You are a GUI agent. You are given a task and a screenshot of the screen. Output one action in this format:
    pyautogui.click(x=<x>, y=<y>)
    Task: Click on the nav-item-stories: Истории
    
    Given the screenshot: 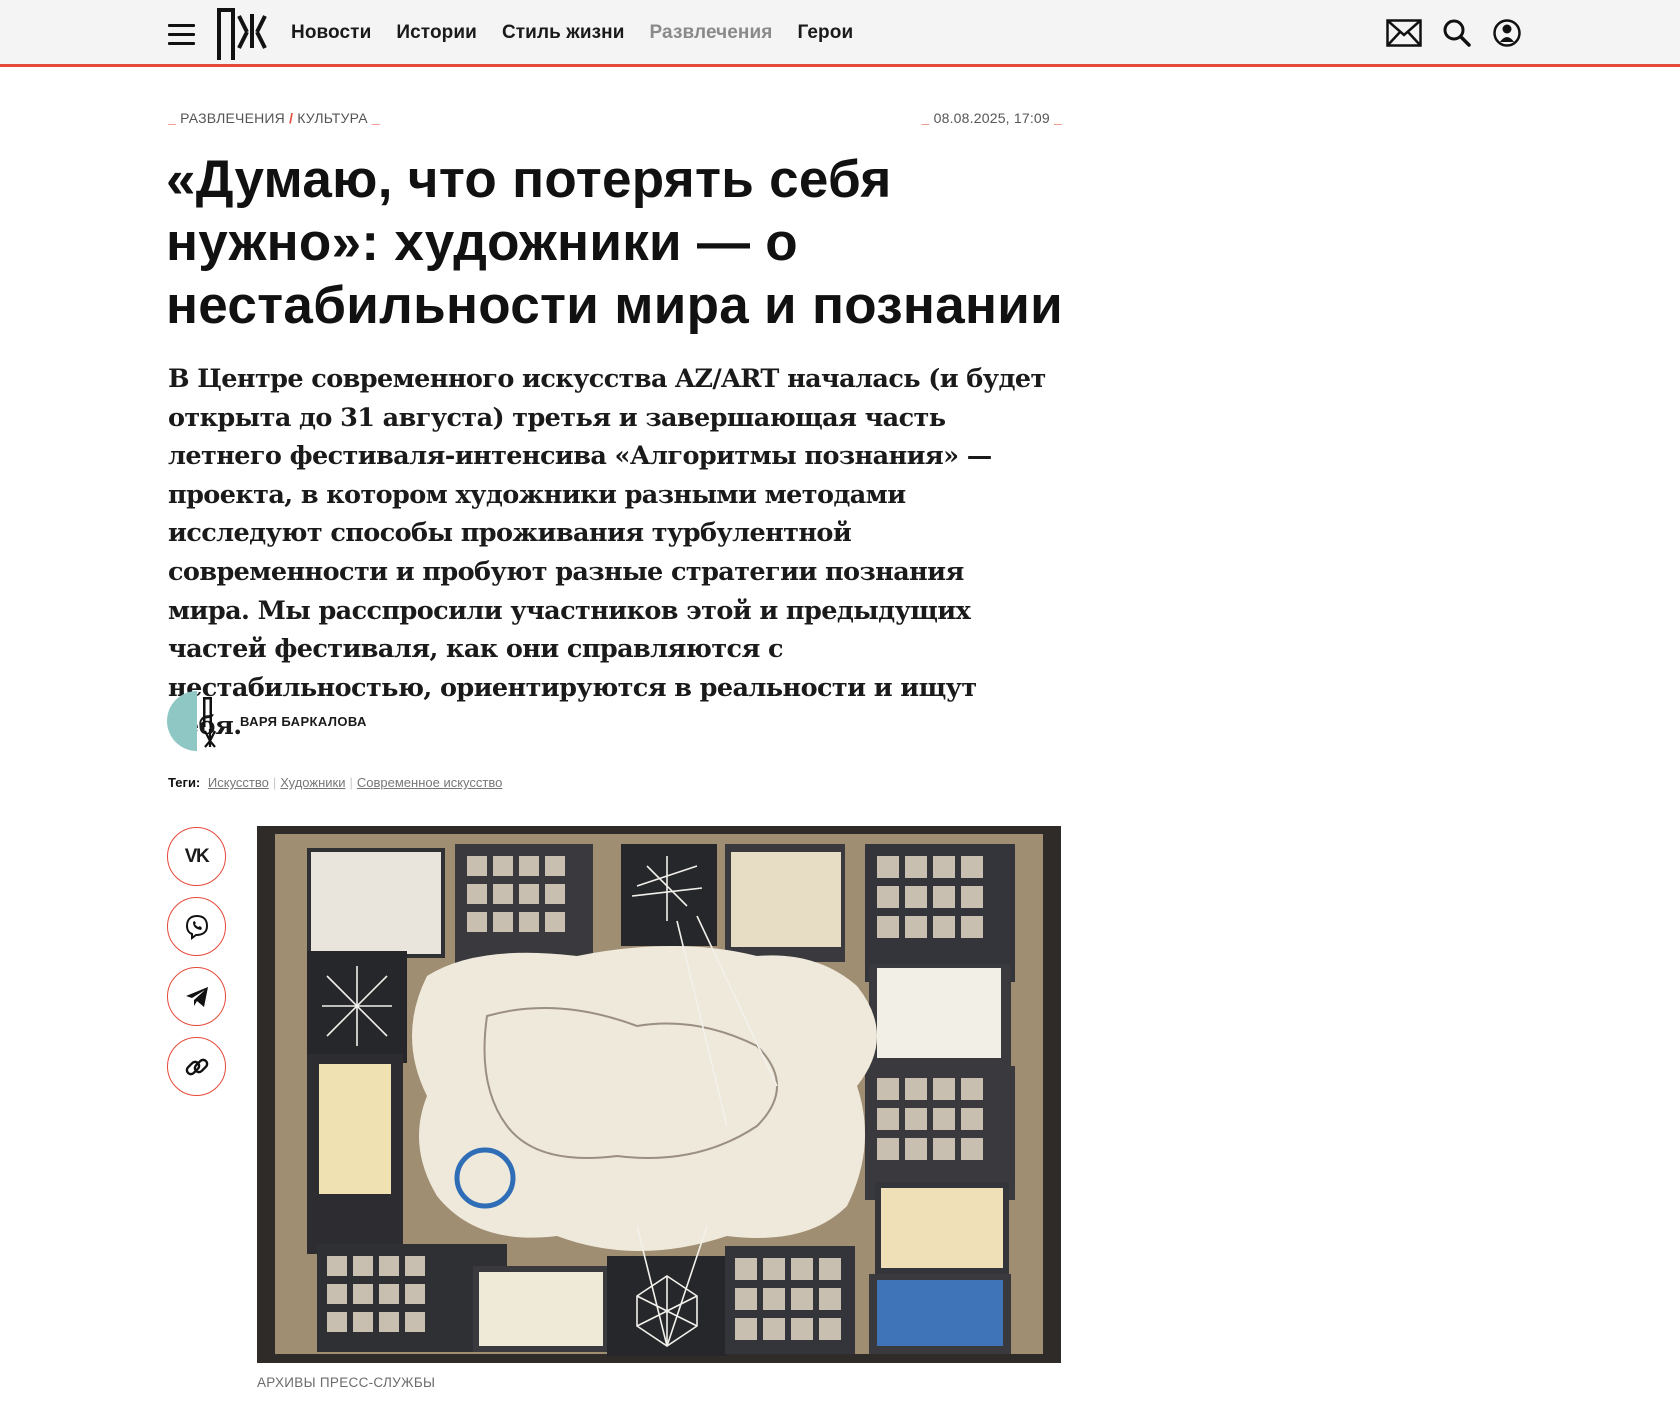 What is the action you would take?
    pyautogui.click(x=436, y=33)
    